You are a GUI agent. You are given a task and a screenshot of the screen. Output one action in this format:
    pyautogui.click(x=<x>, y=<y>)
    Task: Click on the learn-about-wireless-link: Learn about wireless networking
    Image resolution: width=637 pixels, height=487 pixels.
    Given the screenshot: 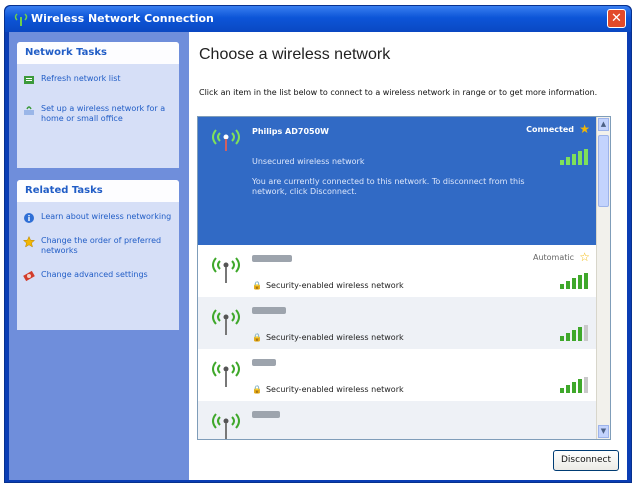 What is the action you would take?
    pyautogui.click(x=98, y=217)
    